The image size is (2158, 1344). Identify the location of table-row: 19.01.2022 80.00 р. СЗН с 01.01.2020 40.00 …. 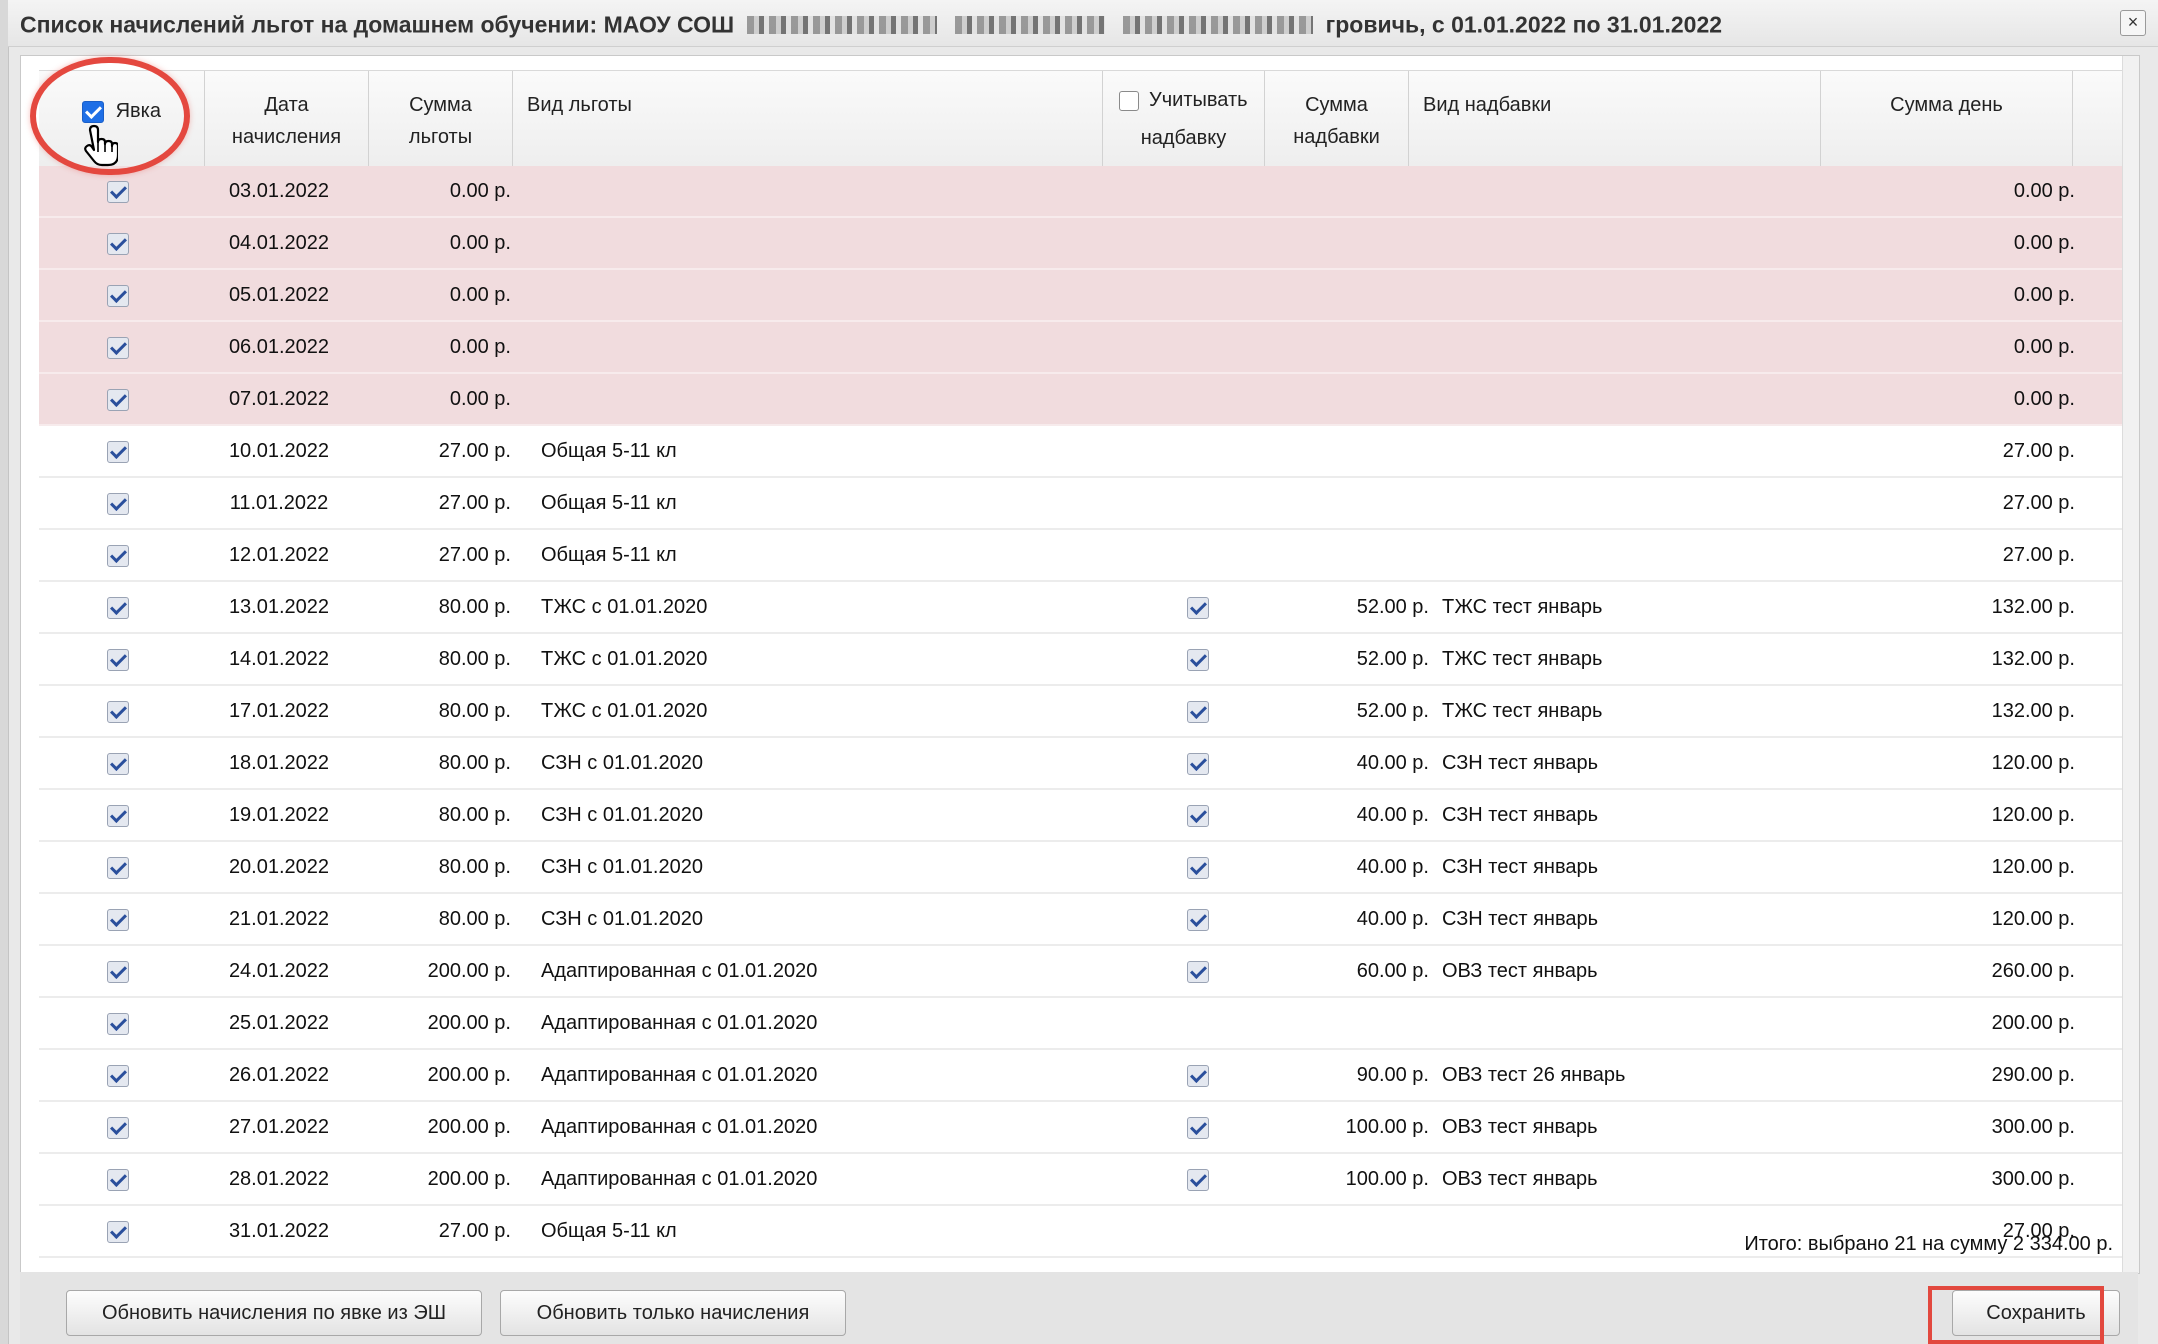
(1081, 816).